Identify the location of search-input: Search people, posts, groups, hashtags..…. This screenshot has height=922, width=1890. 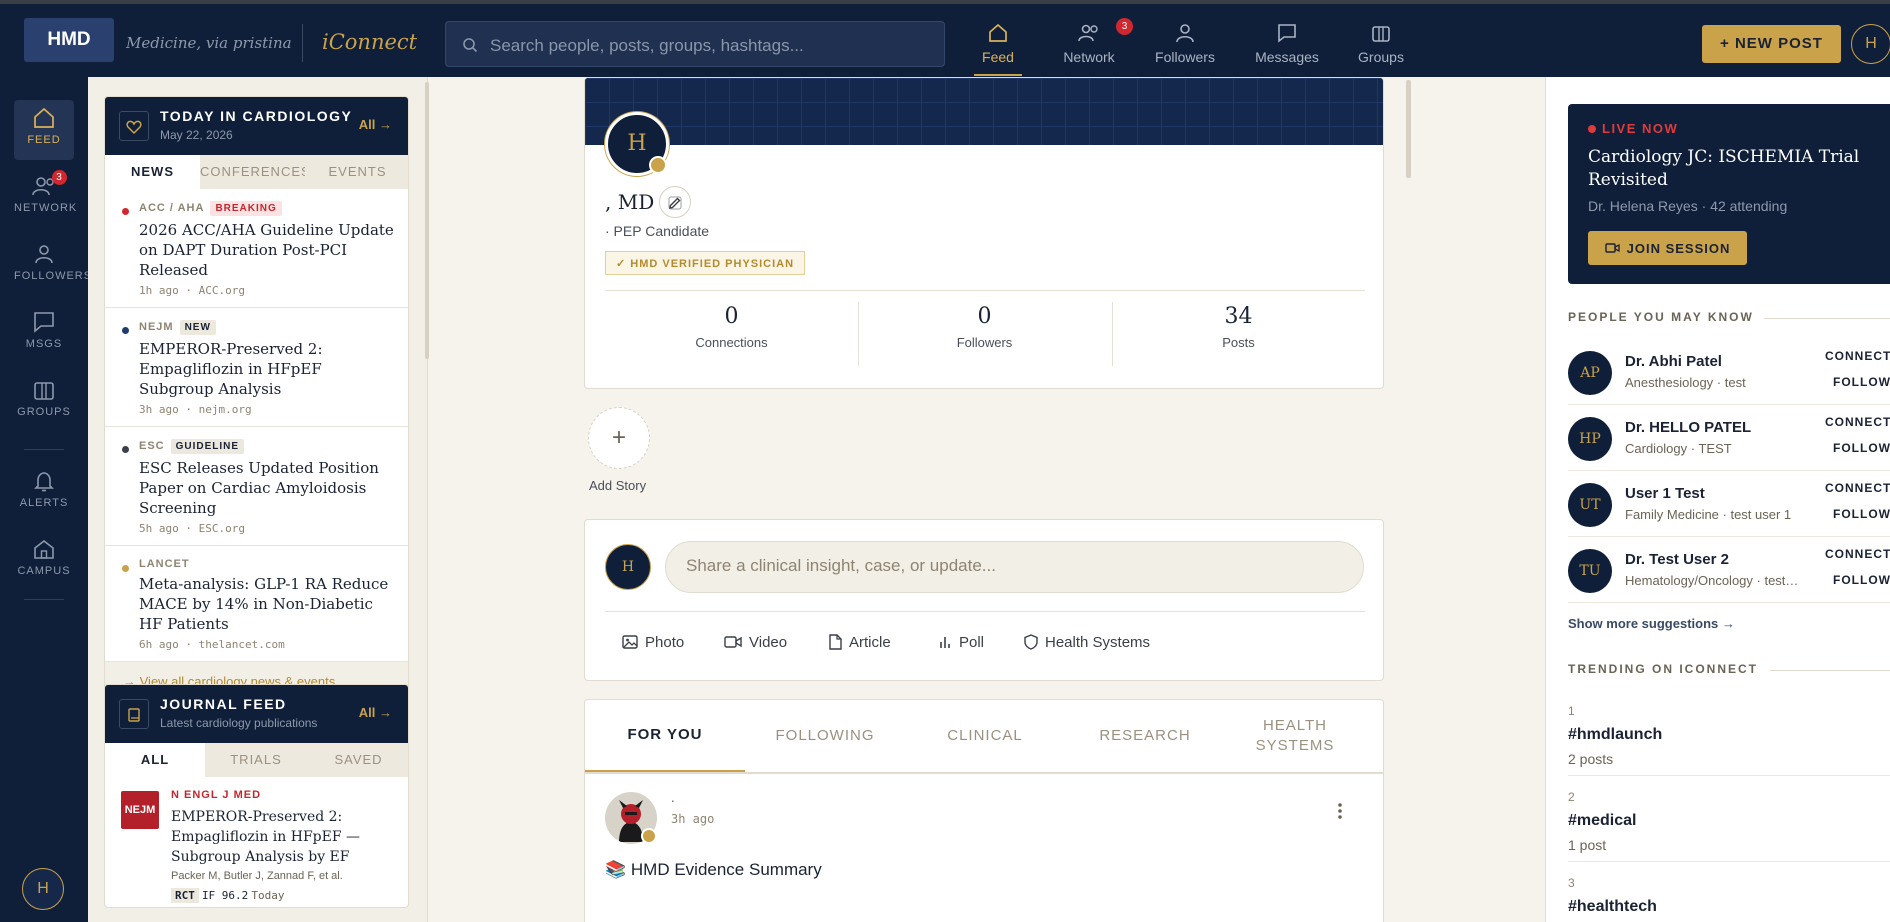
(695, 44).